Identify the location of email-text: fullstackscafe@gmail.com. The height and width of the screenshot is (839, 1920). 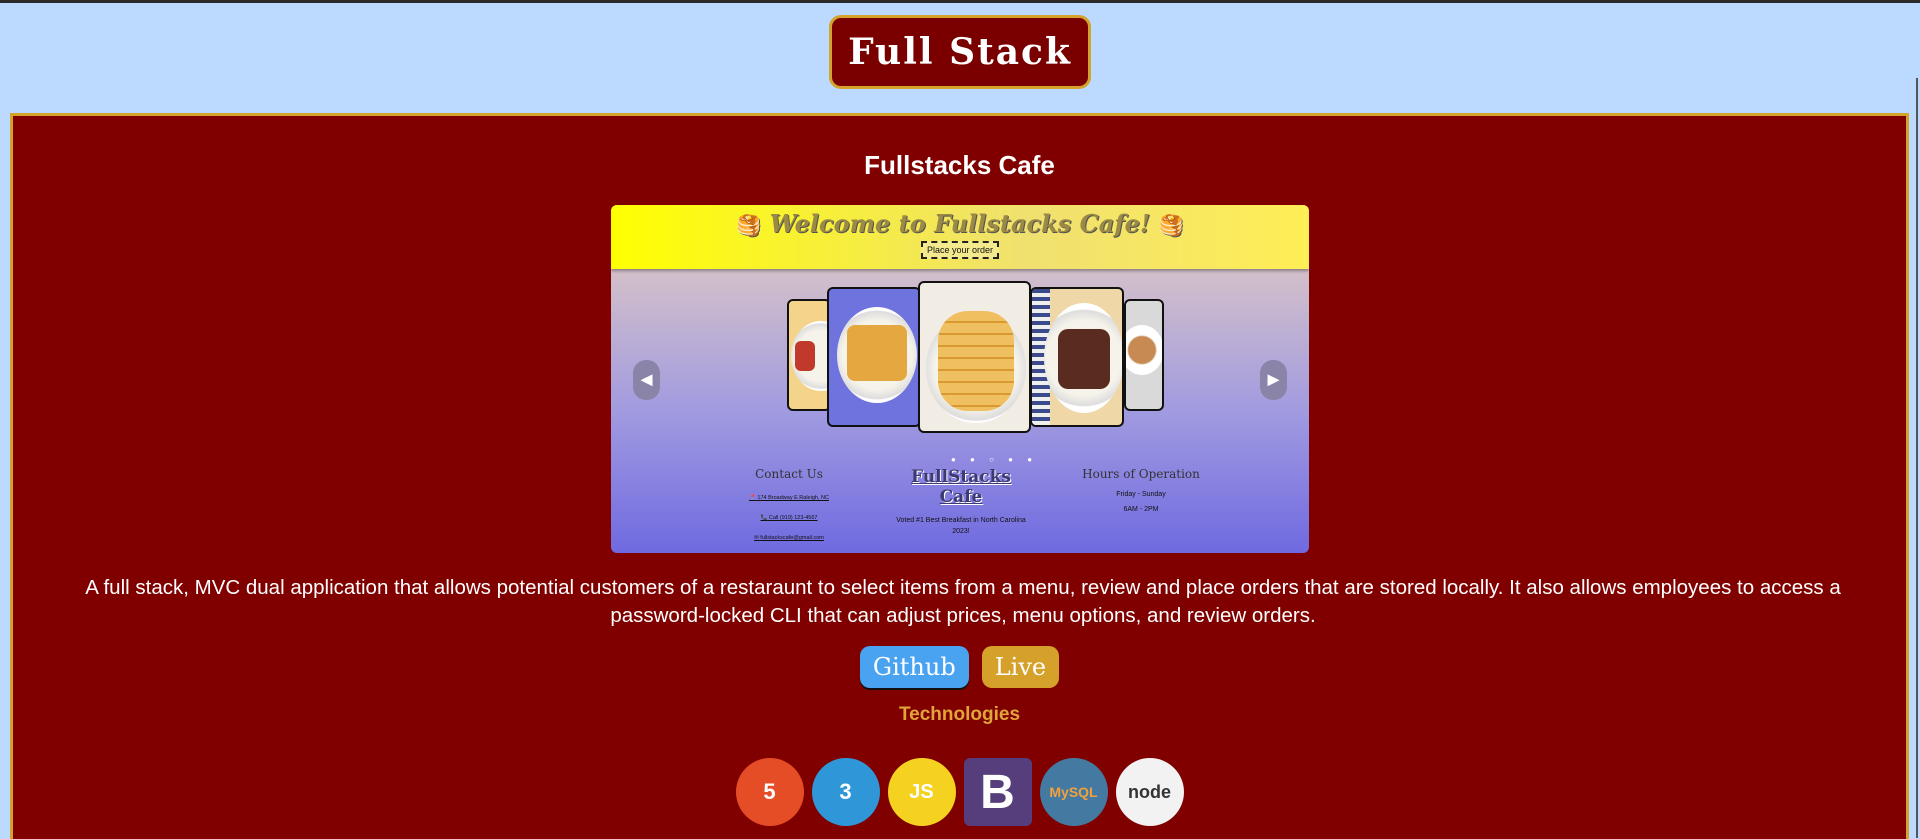
(792, 538).